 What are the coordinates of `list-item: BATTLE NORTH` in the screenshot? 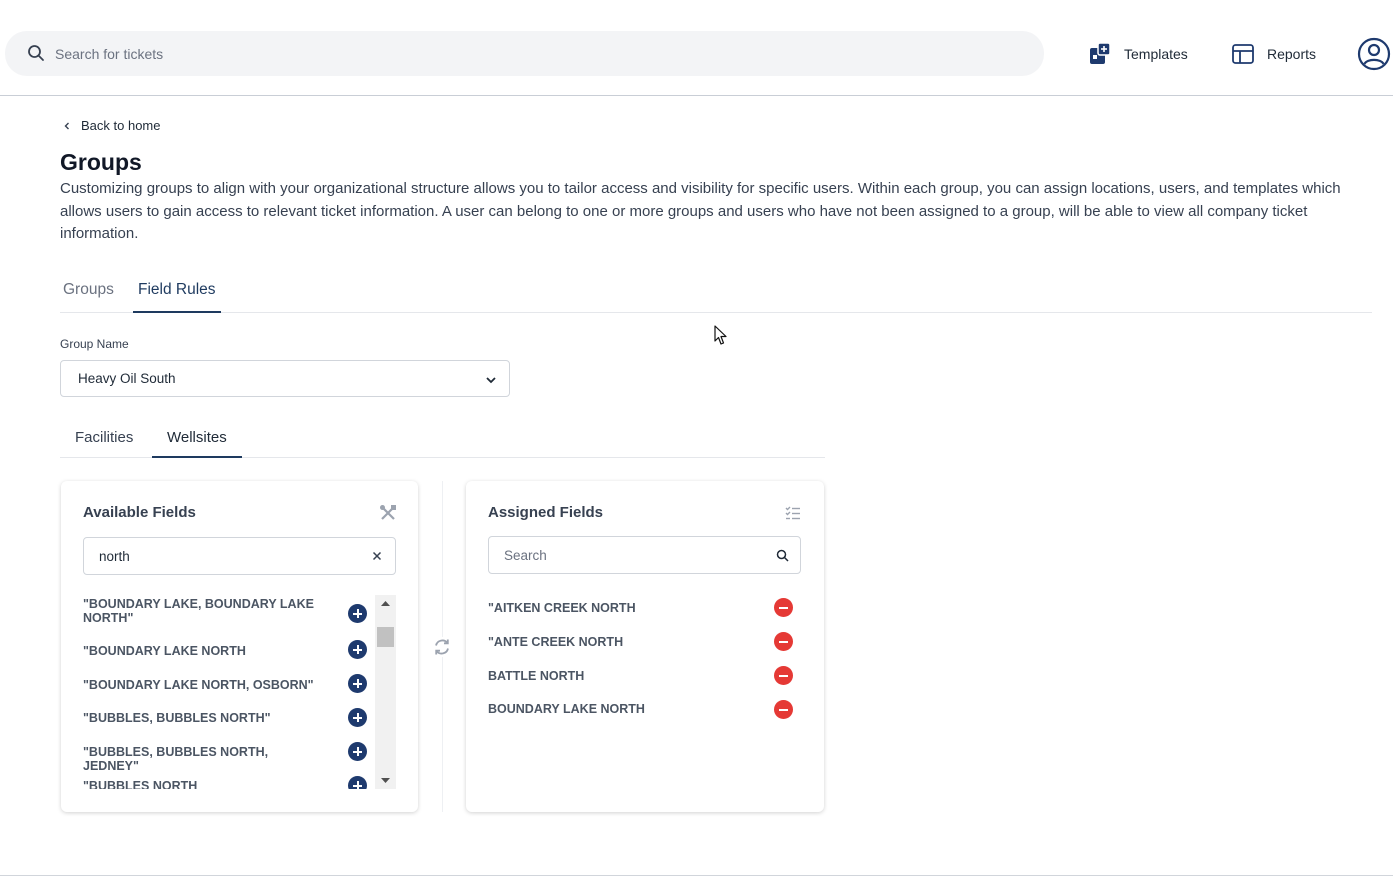 It's located at (645, 676).